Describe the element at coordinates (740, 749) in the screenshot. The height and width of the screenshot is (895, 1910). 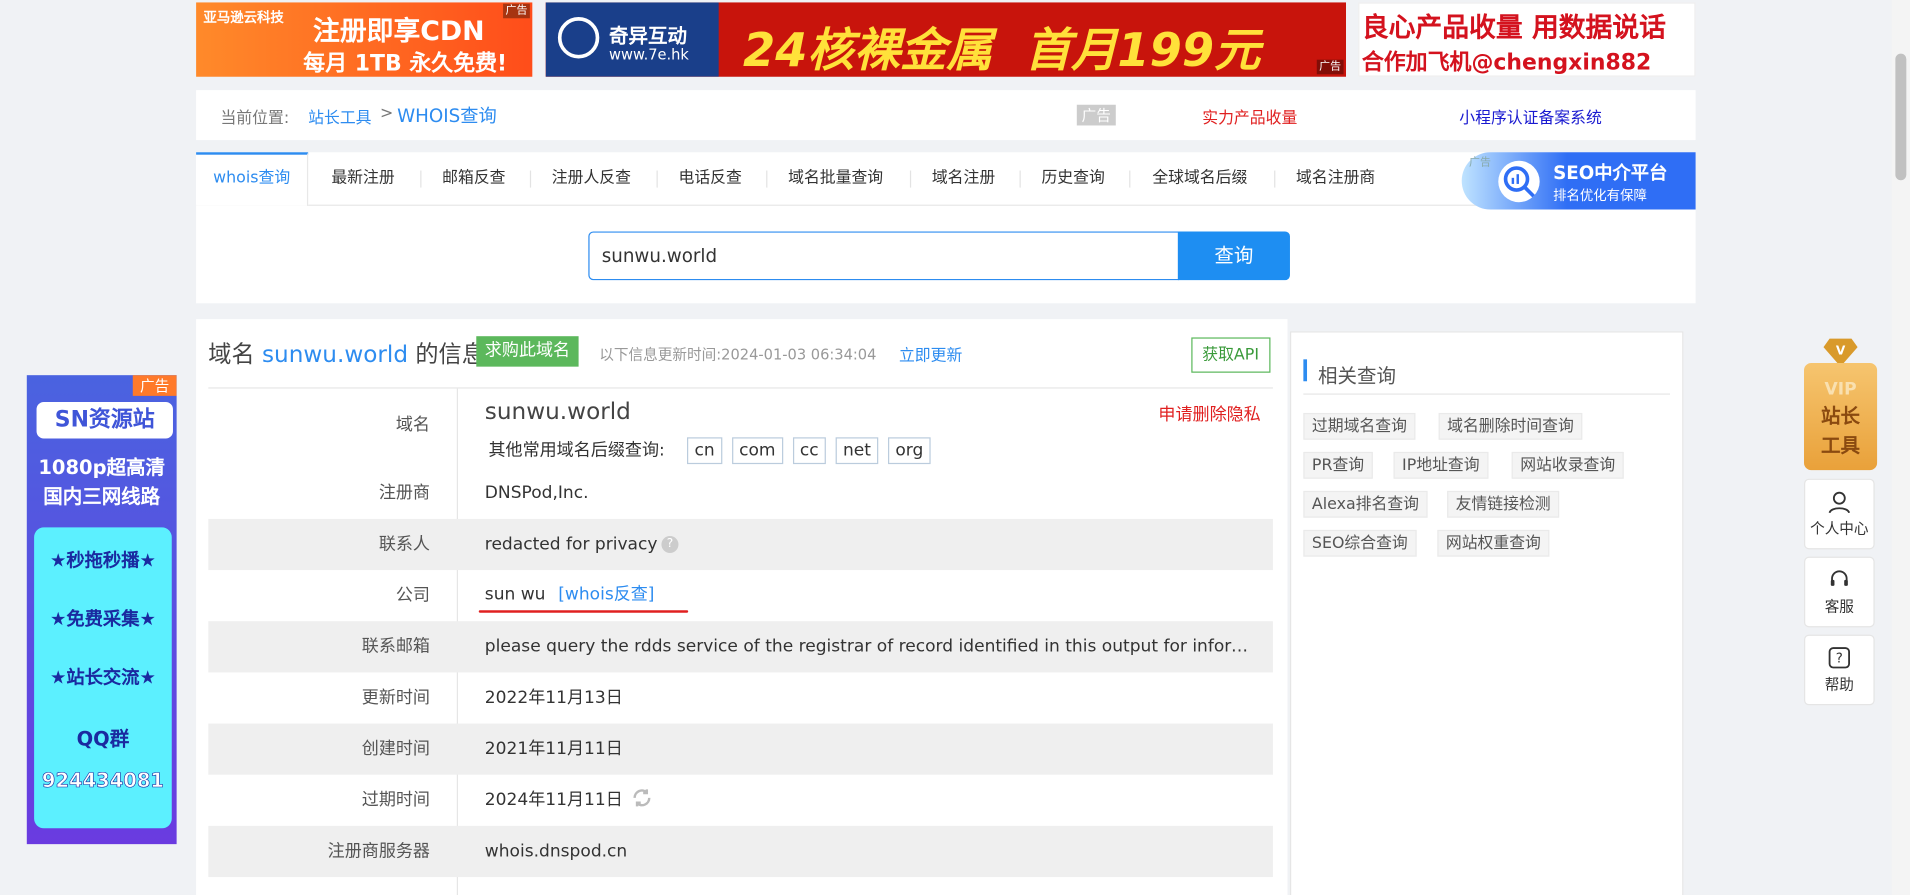
I see `table-row: 创建时间 2021年11月11日` at that location.